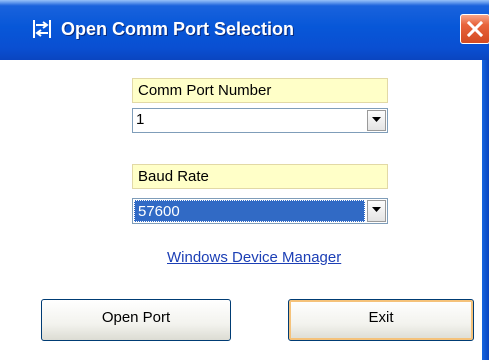 Image resolution: width=489 pixels, height=360 pixels. What do you see at coordinates (42, 29) in the screenshot?
I see `transfer-arrows-icon` at bounding box center [42, 29].